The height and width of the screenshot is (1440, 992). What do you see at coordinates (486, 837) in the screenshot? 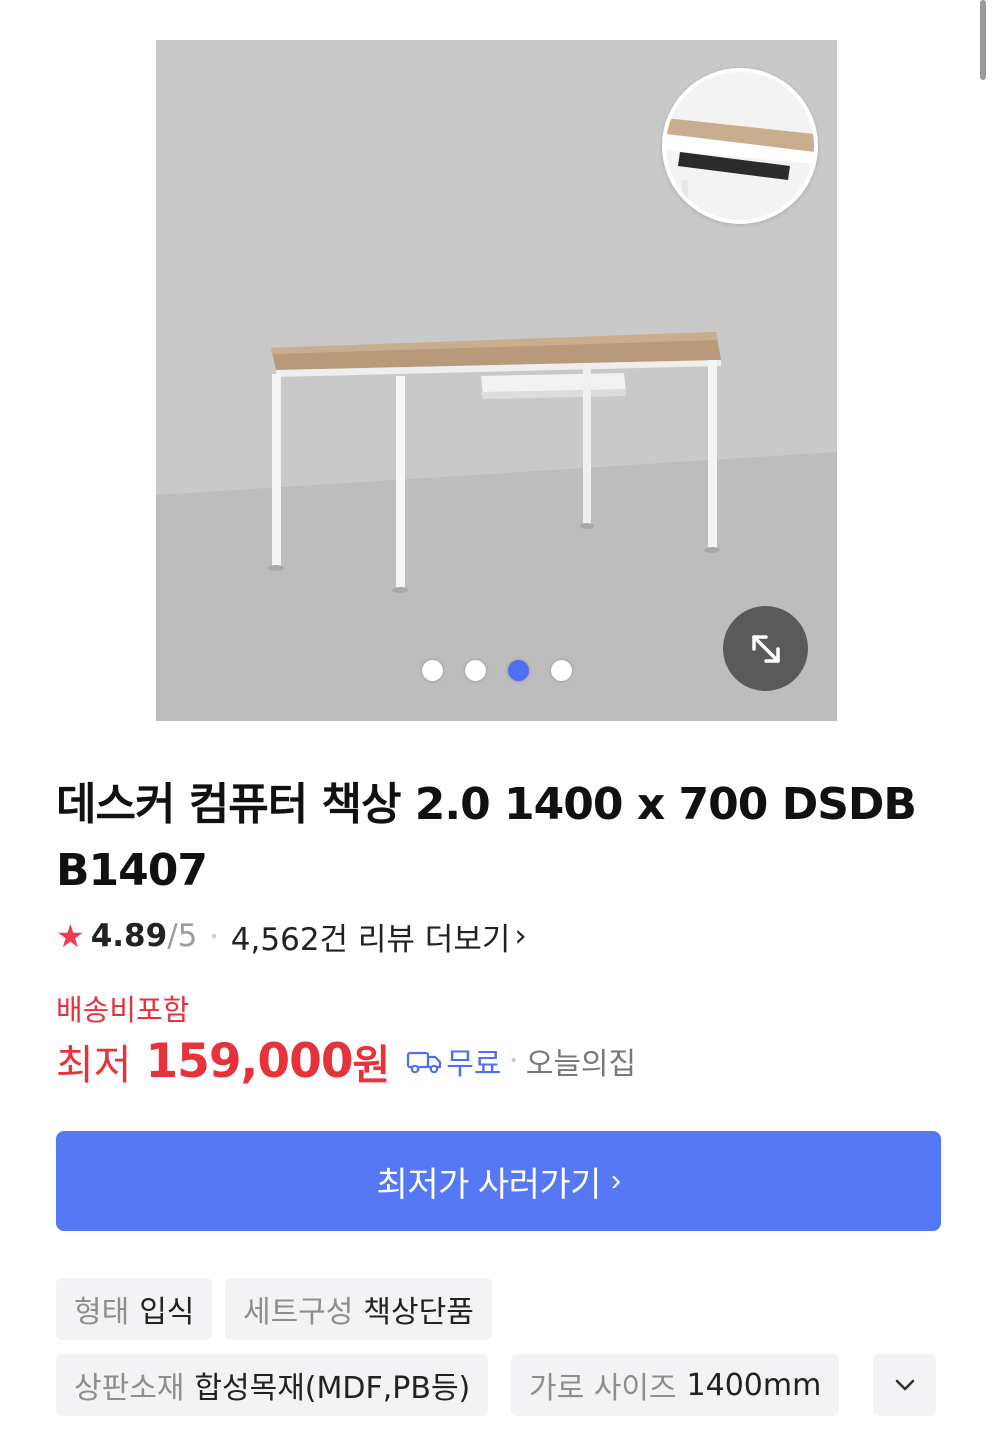
I see `product-title: 데스커 컴퓨터 책상 2.0 1400 x 700 DSDB B1407` at bounding box center [486, 837].